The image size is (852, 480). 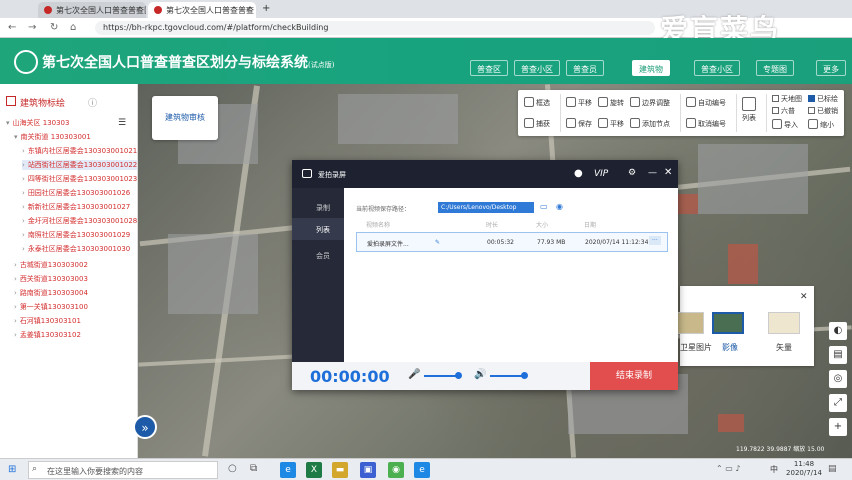 What do you see at coordinates (650, 102) in the screenshot?
I see `tool-edit-boundary: 边界调整` at bounding box center [650, 102].